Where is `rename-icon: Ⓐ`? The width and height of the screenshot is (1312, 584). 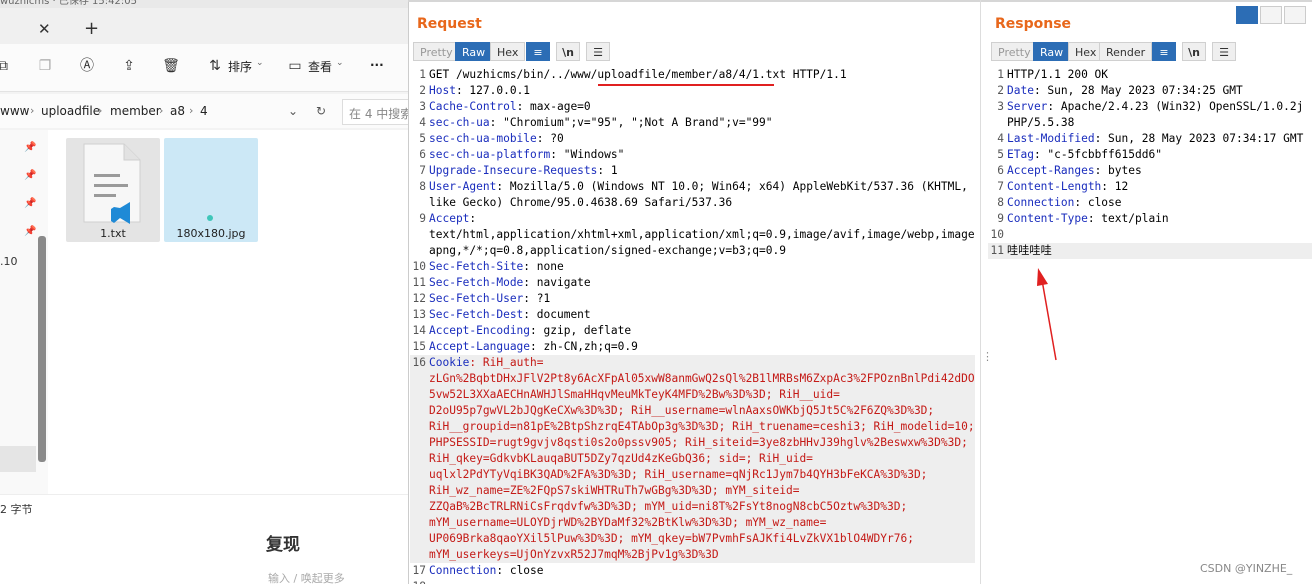 rename-icon: Ⓐ is located at coordinates (87, 66).